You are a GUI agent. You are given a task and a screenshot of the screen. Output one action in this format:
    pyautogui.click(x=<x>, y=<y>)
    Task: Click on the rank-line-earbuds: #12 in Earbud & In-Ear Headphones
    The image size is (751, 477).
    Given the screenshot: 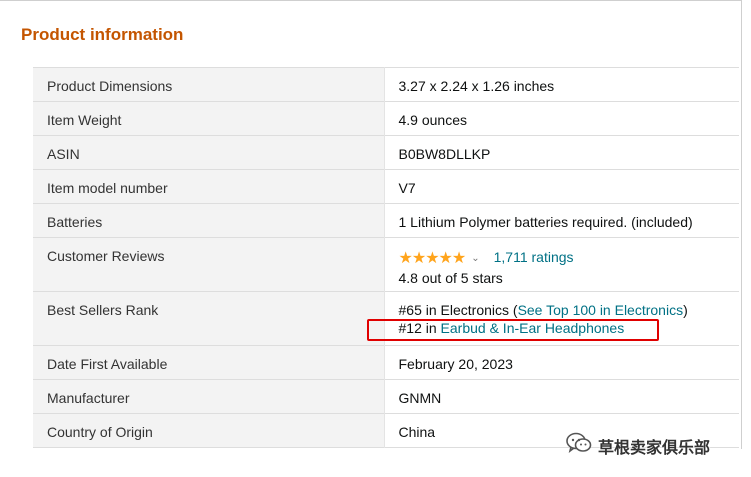 What is the action you would take?
    pyautogui.click(x=569, y=328)
    